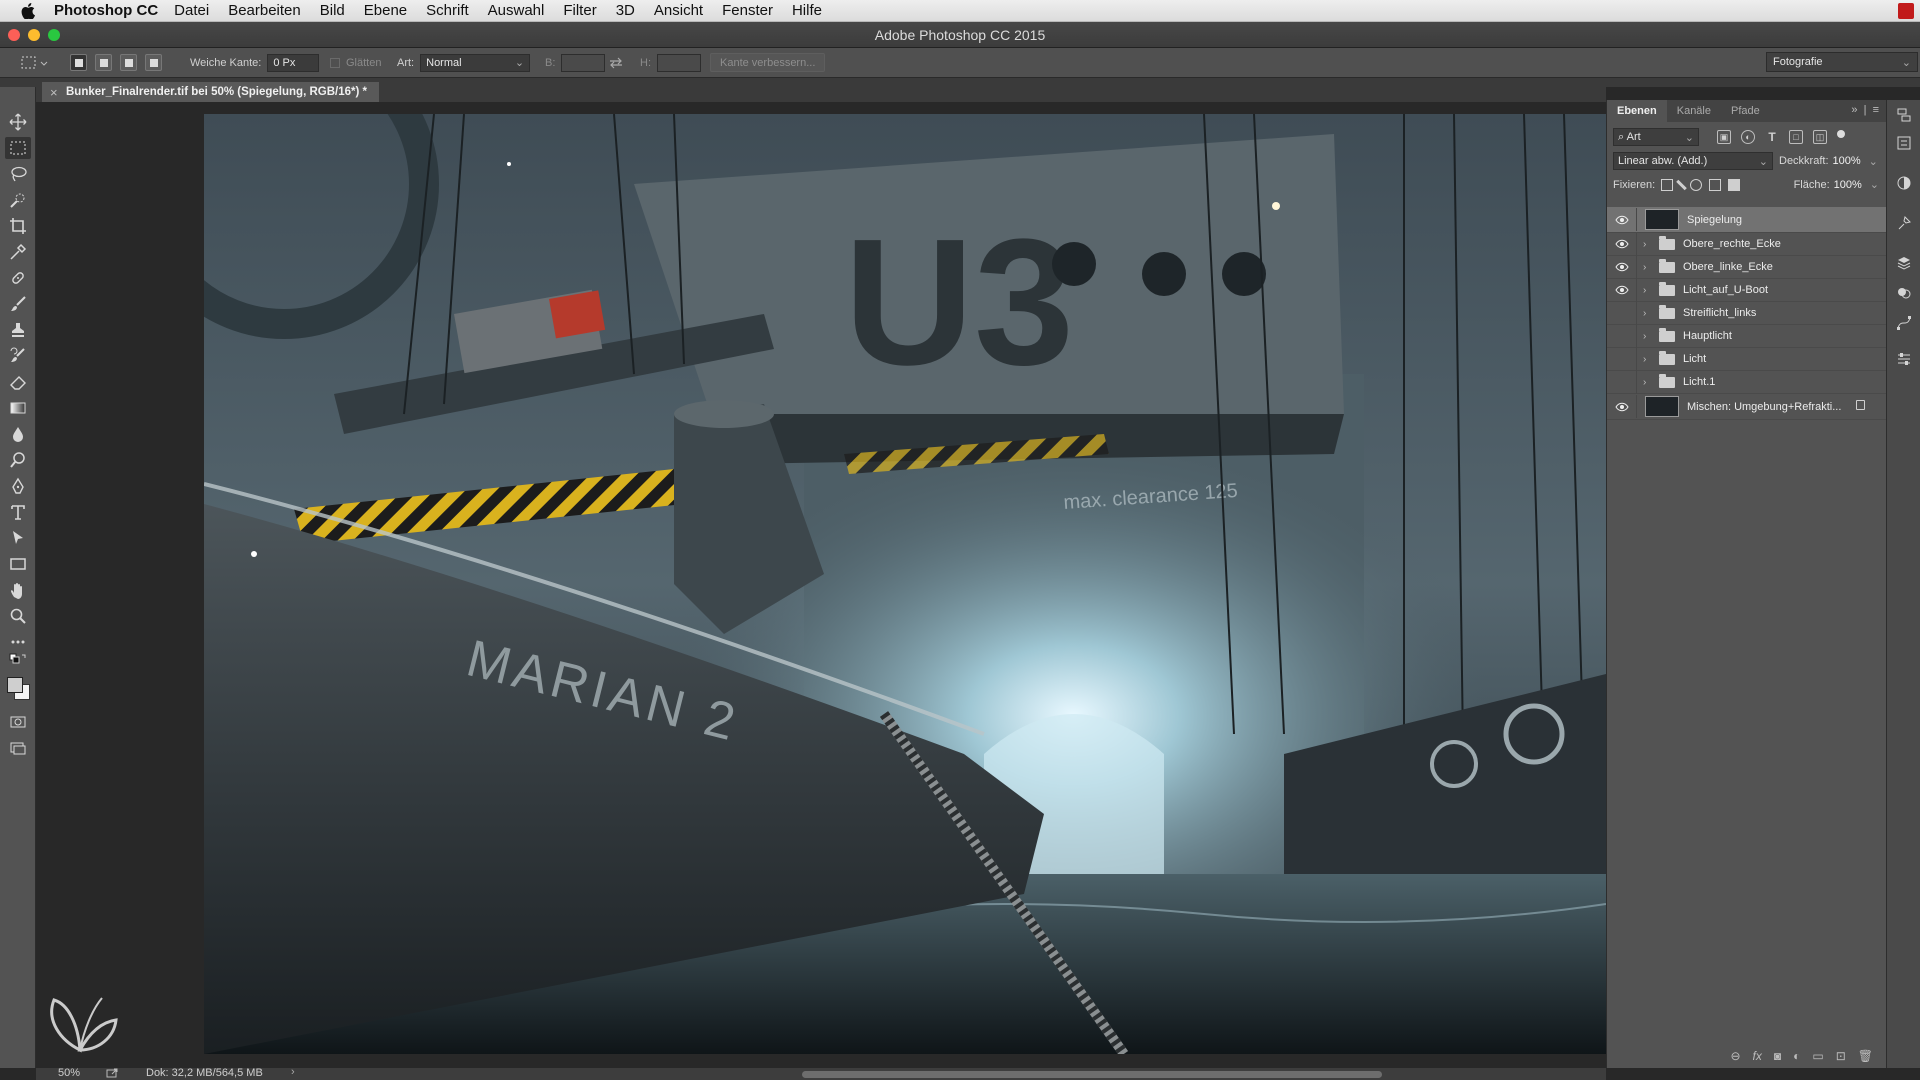  What do you see at coordinates (18, 148) in the screenshot?
I see `marquee-tool-icon` at bounding box center [18, 148].